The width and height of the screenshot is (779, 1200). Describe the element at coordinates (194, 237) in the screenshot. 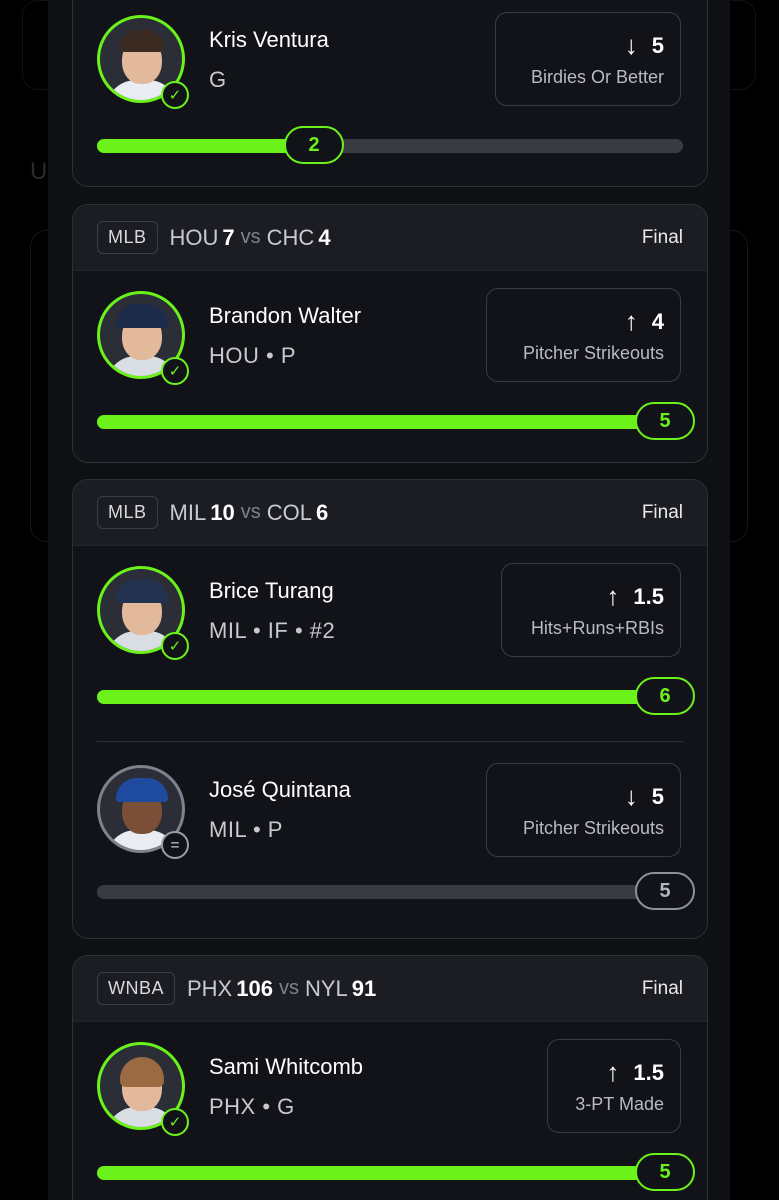

I see `home-team: HOU` at that location.